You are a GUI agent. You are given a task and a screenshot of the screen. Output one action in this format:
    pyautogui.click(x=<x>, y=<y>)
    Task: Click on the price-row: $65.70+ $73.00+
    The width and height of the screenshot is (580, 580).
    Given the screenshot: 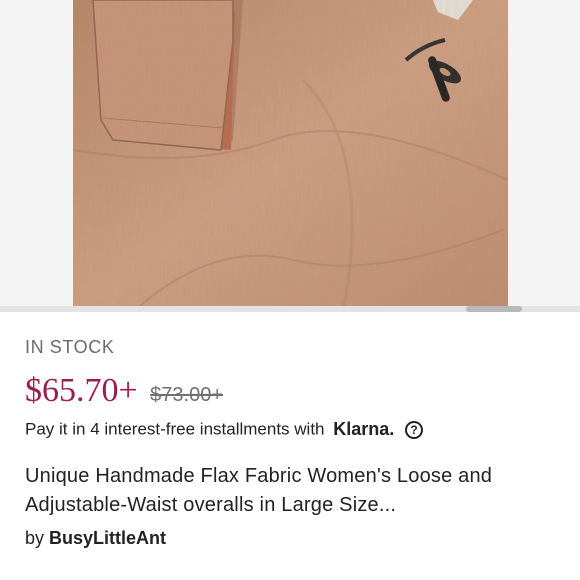 What is the action you would take?
    pyautogui.click(x=124, y=392)
    